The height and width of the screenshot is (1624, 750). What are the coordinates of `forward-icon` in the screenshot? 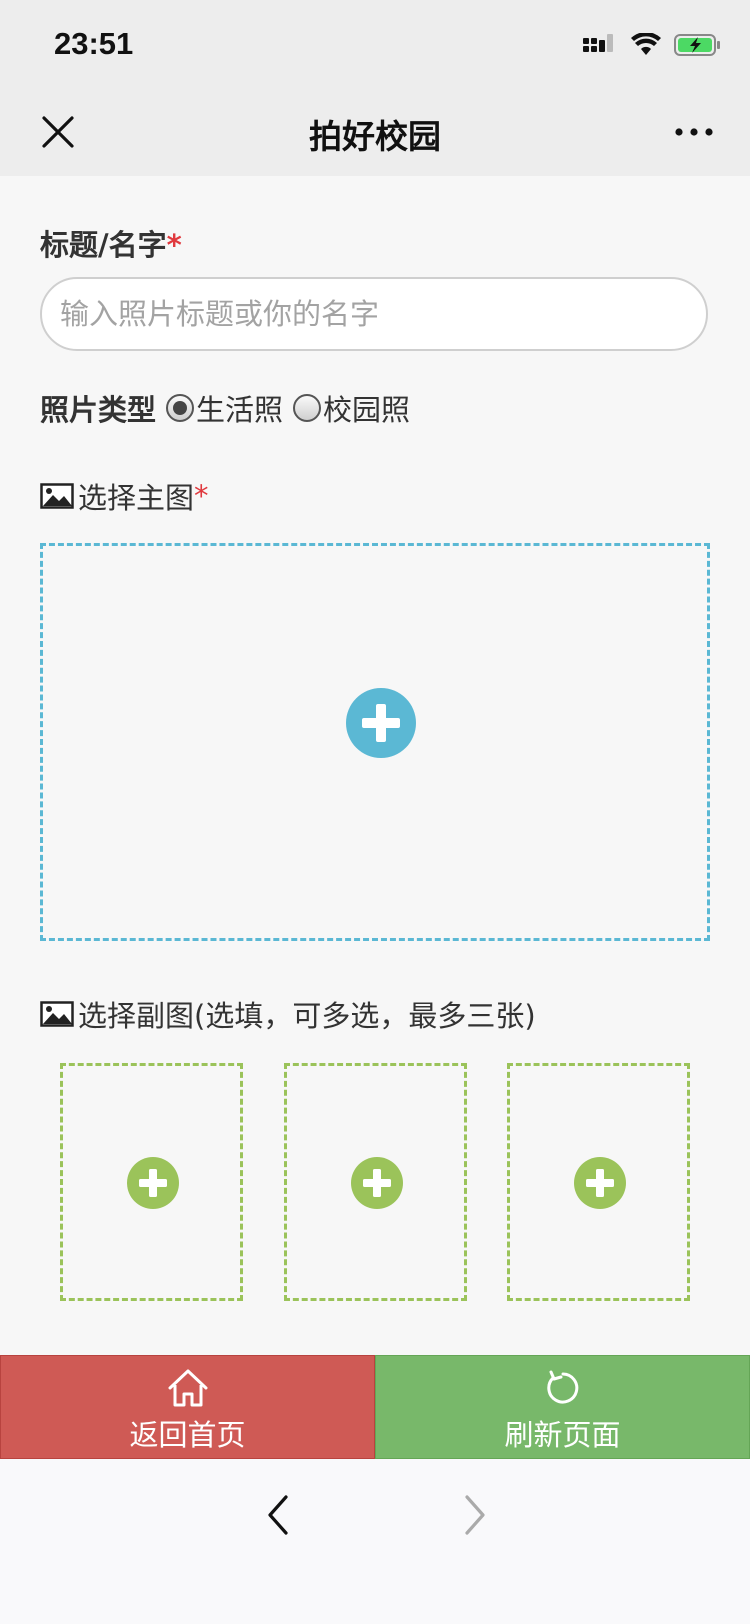 It's located at (475, 1515).